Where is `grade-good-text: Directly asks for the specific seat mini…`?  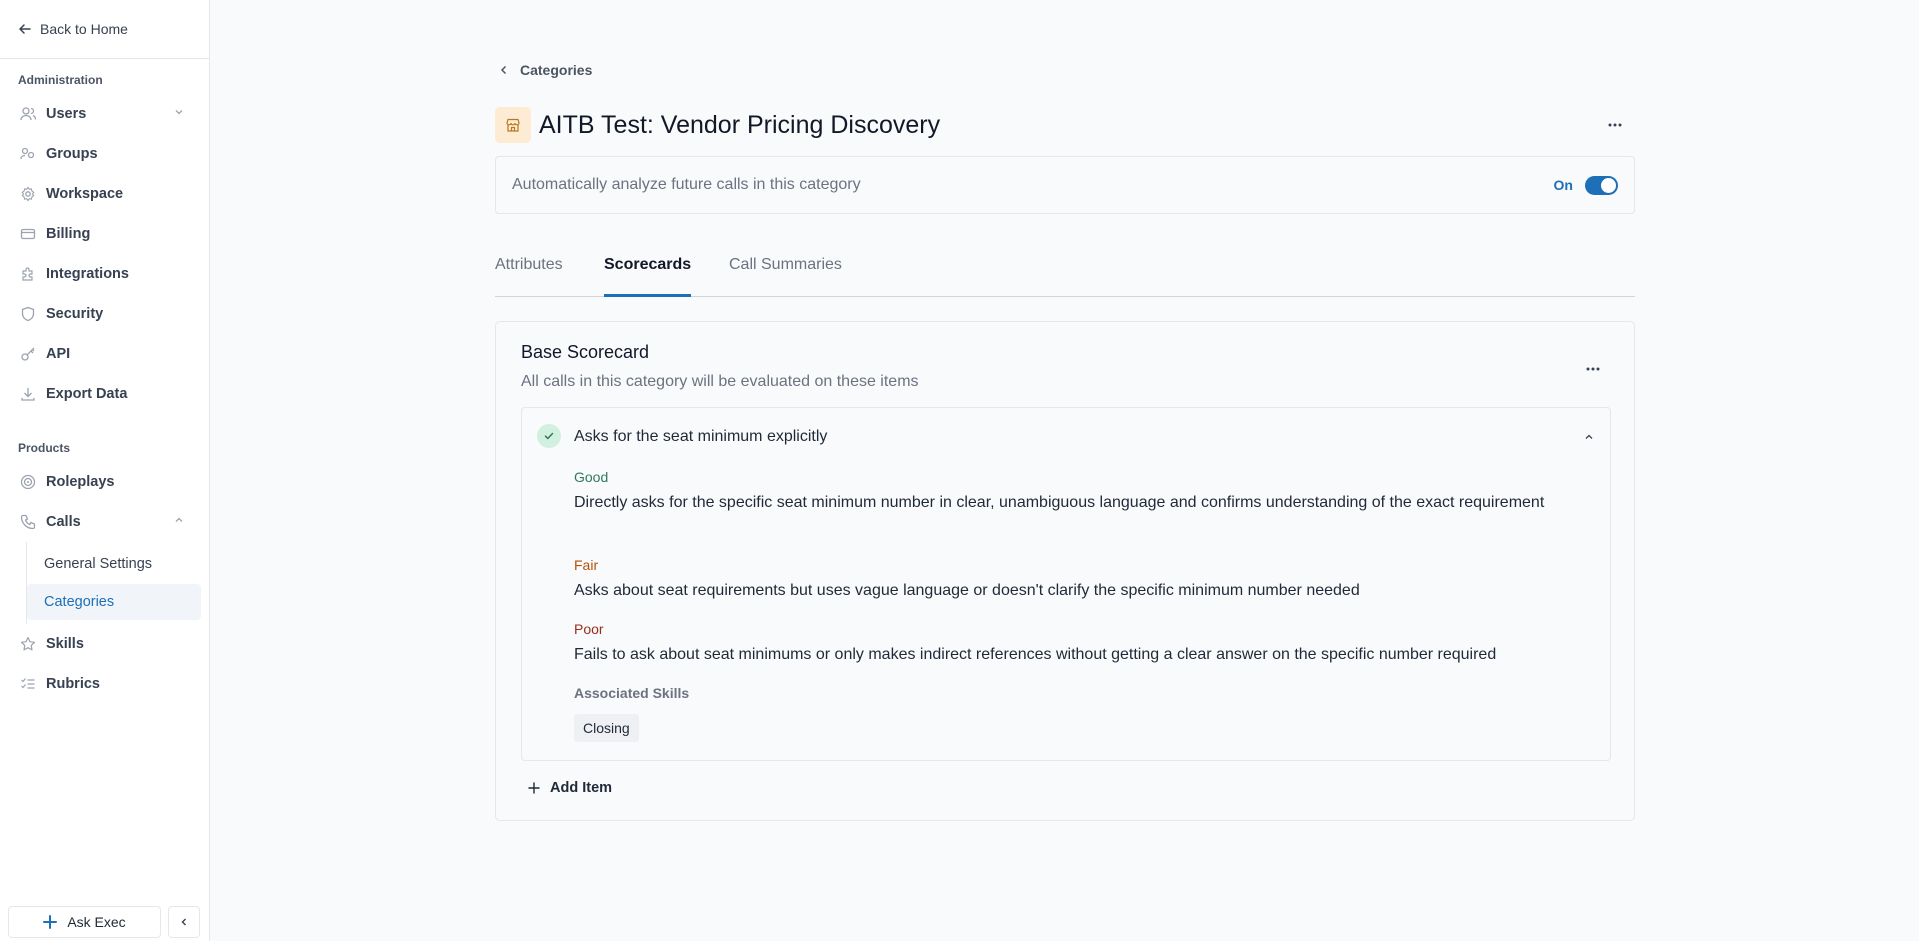 grade-good-text: Directly asks for the specific seat mini… is located at coordinates (1059, 502).